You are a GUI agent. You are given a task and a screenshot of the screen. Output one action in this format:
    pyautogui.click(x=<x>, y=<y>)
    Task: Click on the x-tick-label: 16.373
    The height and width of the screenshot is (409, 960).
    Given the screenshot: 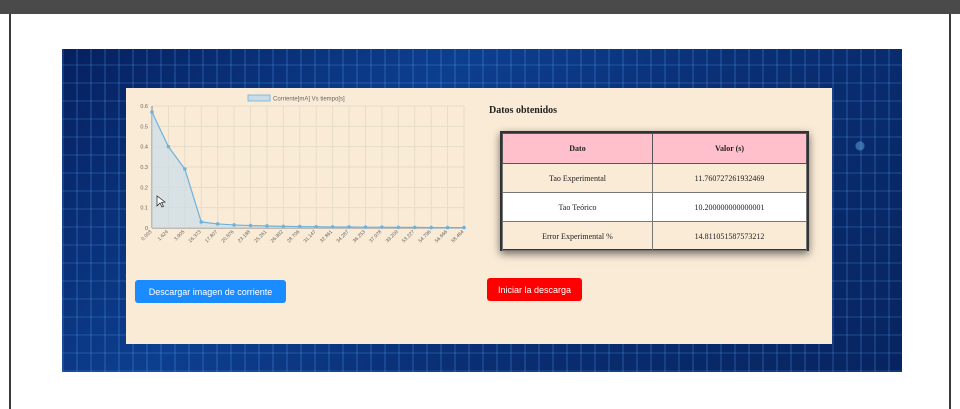 What is the action you would take?
    pyautogui.click(x=195, y=236)
    